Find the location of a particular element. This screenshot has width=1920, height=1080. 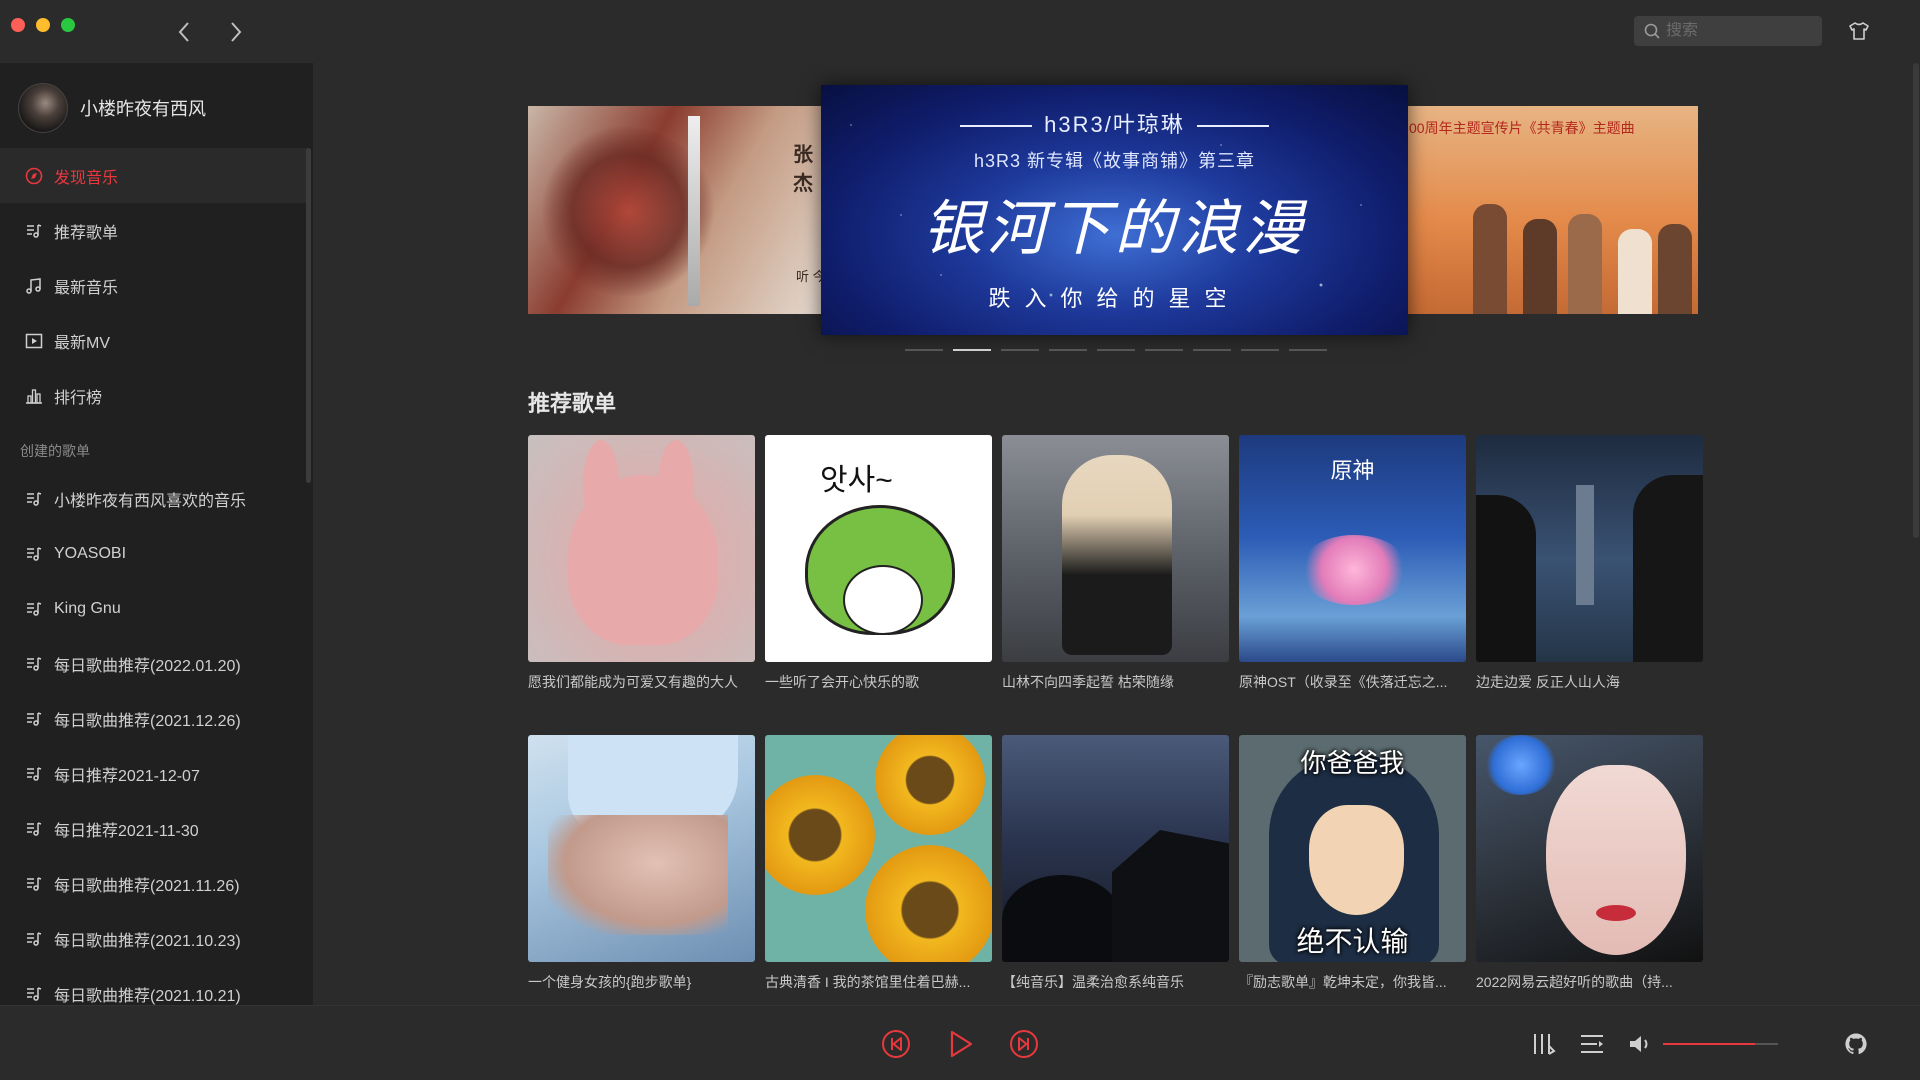

sidebar-scrollbar is located at coordinates (308, 315).